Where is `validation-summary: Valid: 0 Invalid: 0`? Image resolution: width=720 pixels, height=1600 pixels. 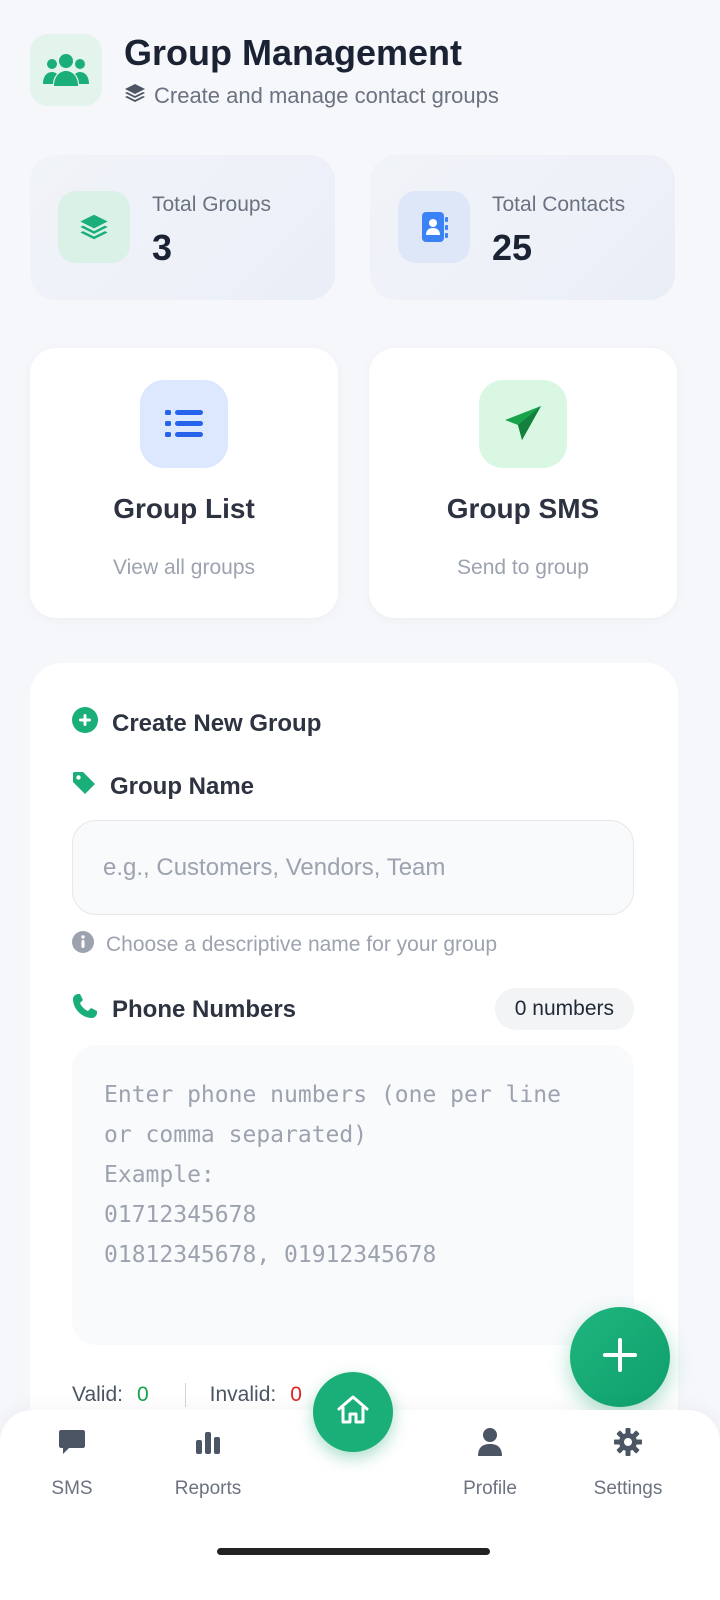 validation-summary: Valid: 0 Invalid: 0 is located at coordinates (187, 1395).